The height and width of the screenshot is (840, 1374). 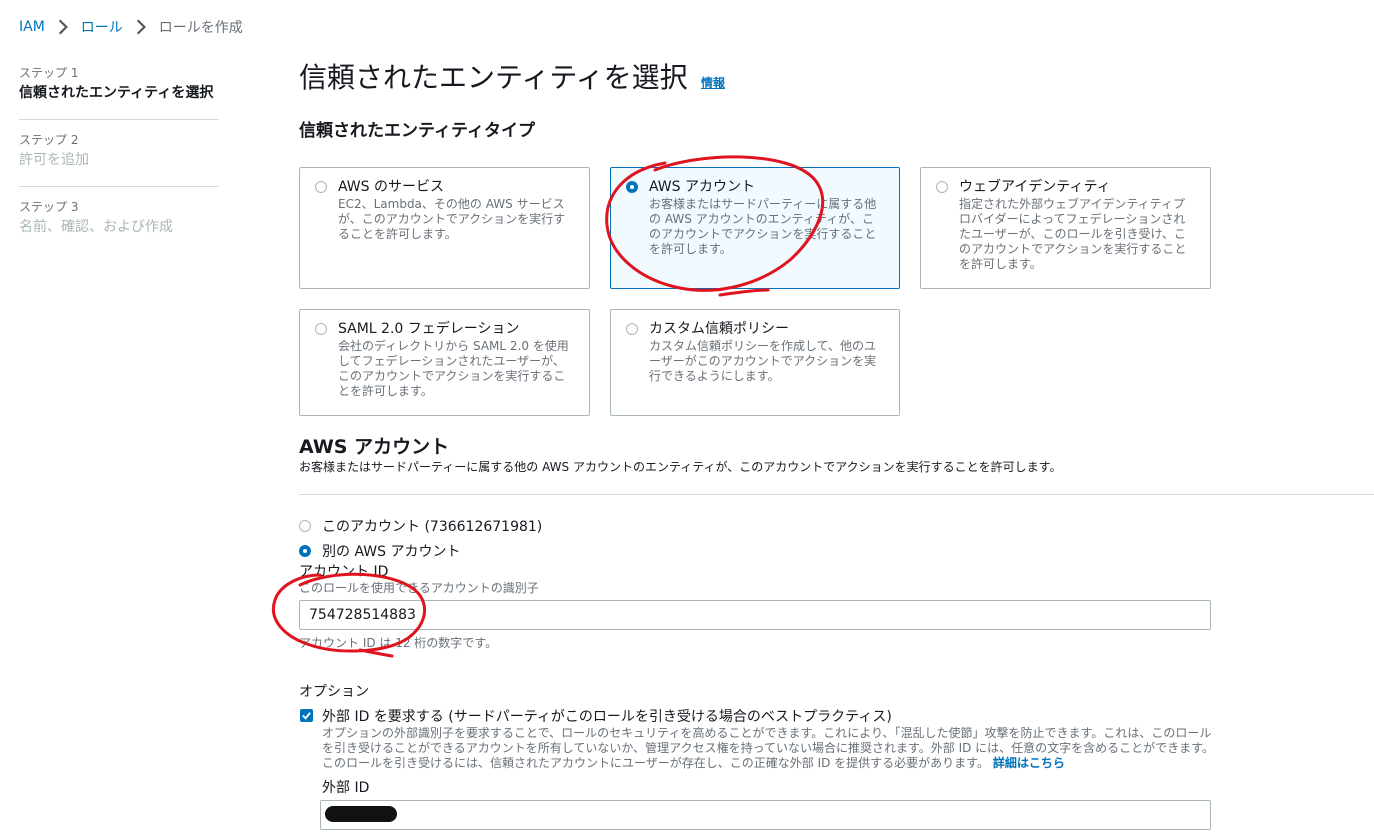 I want to click on step-number: ステップ 3, so click(x=49, y=207).